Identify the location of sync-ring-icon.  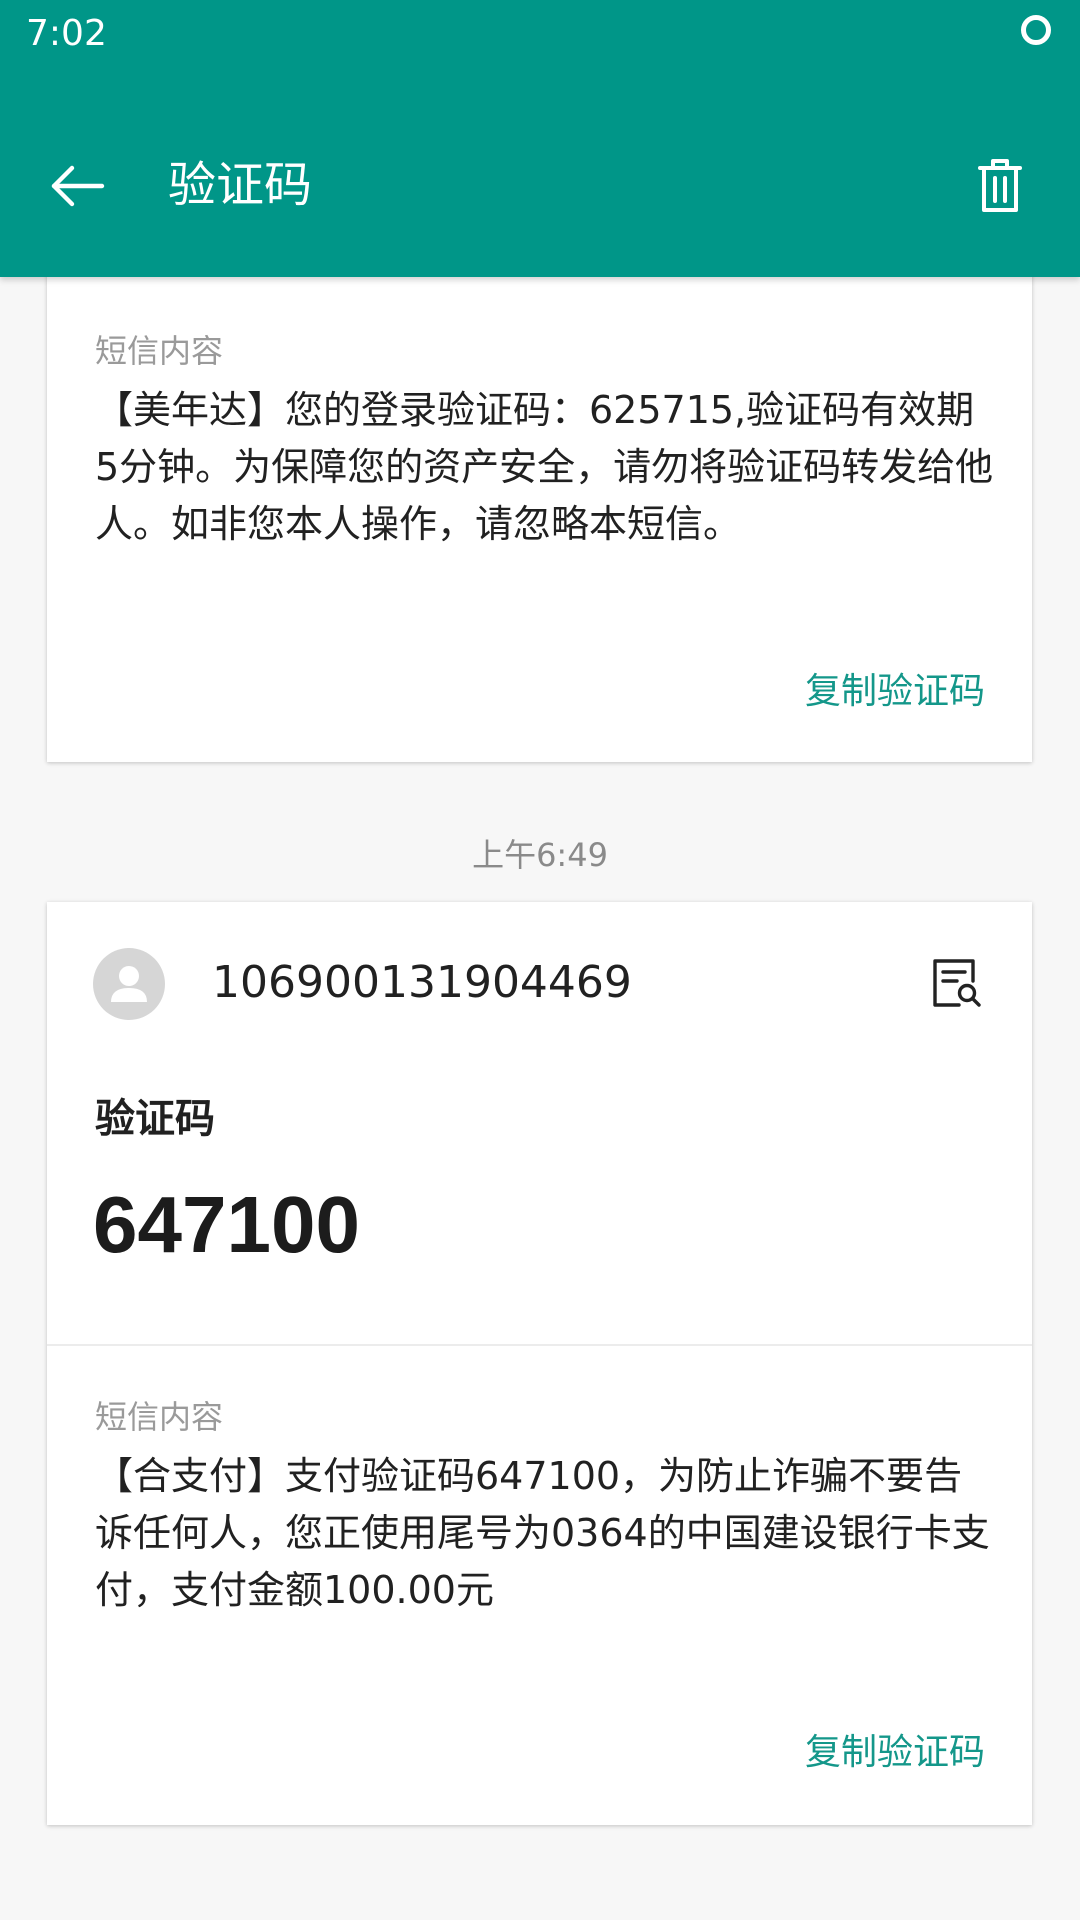
(1036, 30).